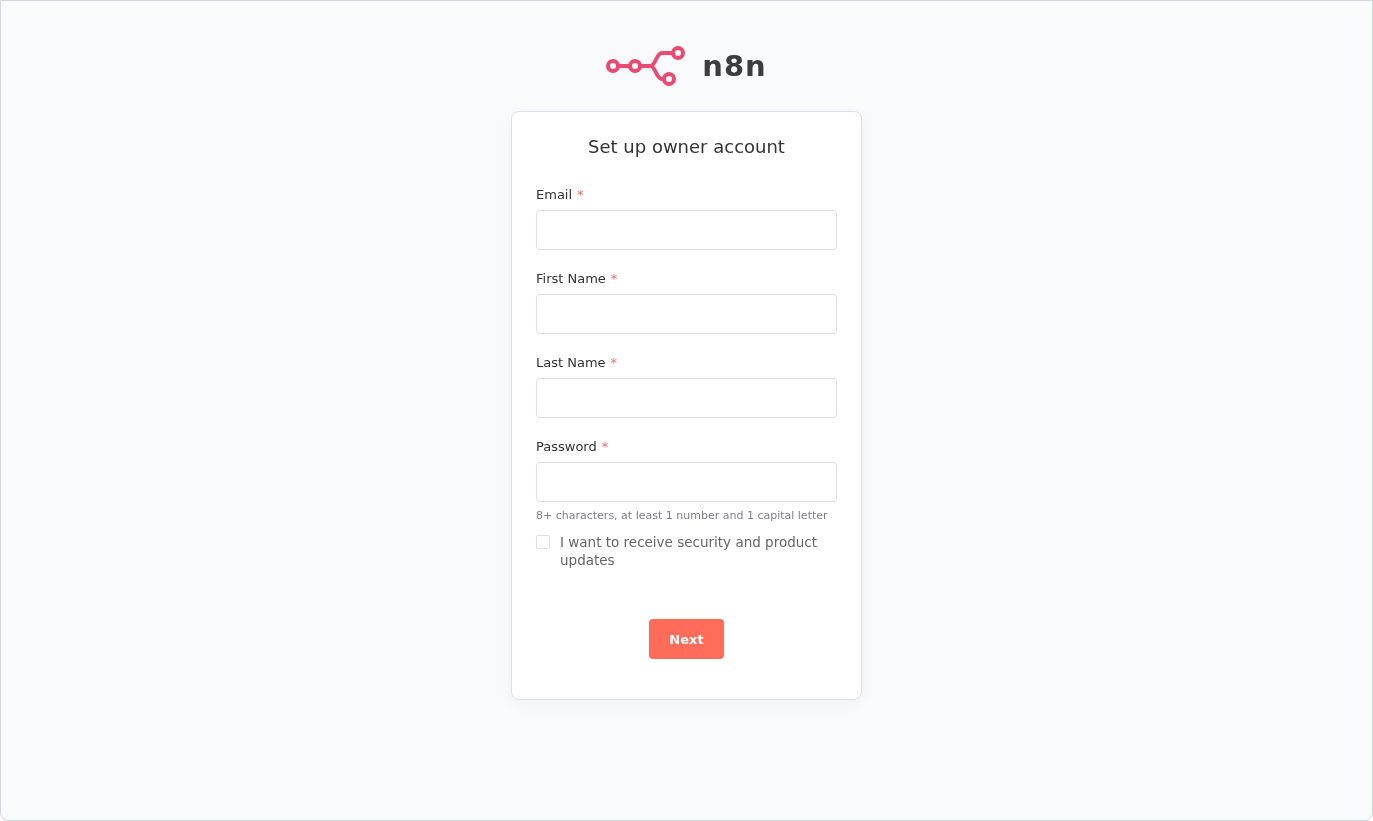  What do you see at coordinates (734, 66) in the screenshot?
I see `logo-wordmark: n8n` at bounding box center [734, 66].